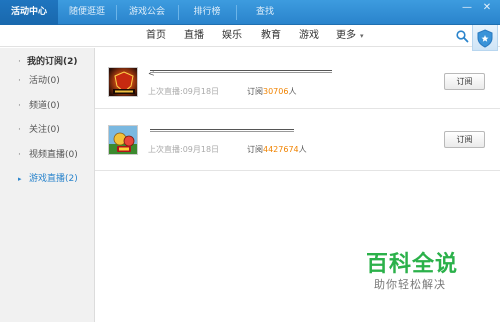 This screenshot has width=500, height=322. Describe the element at coordinates (281, 149) in the screenshot. I see `subscriber-number: 4427674` at that location.